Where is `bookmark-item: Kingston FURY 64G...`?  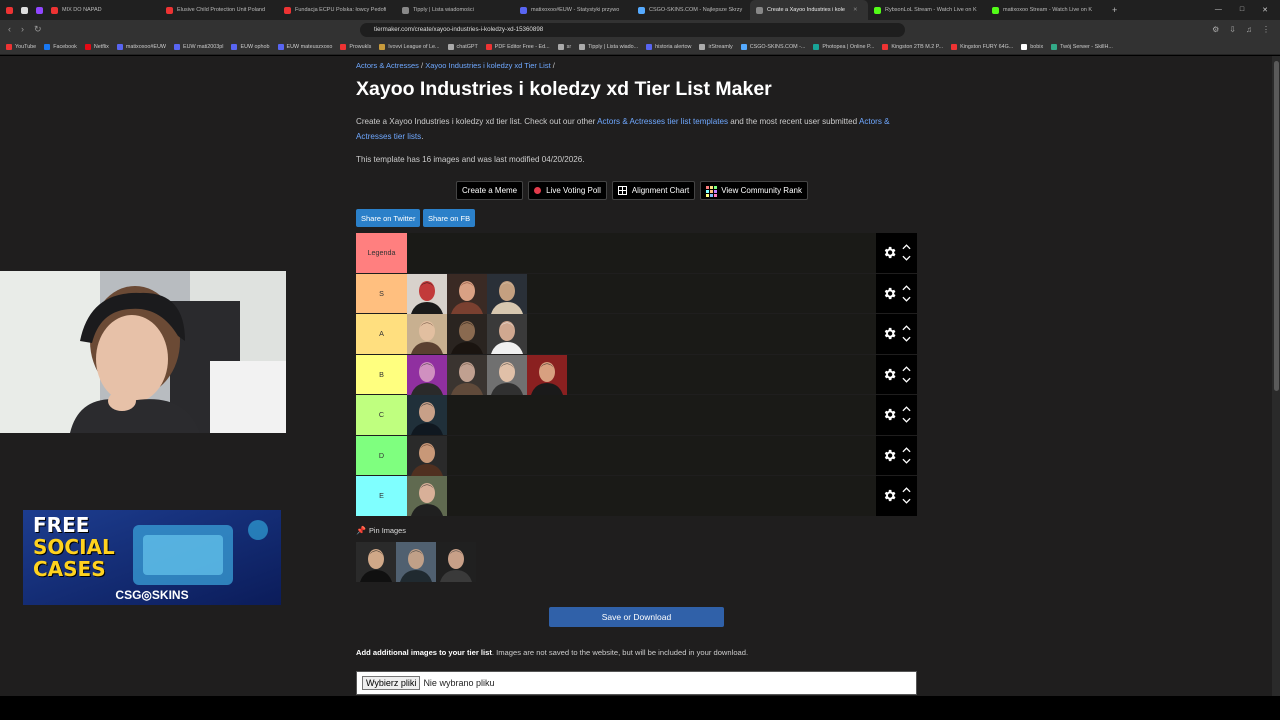
bookmark-item: Kingston FURY 64G... is located at coordinates (982, 46).